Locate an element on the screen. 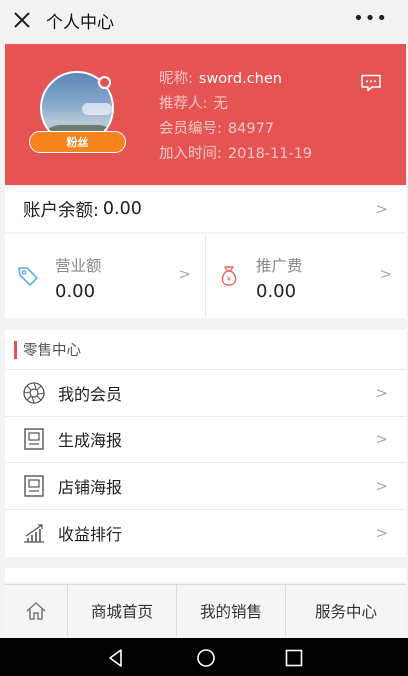 The height and width of the screenshot is (676, 408). more-menu-button: ••• is located at coordinates (370, 18).